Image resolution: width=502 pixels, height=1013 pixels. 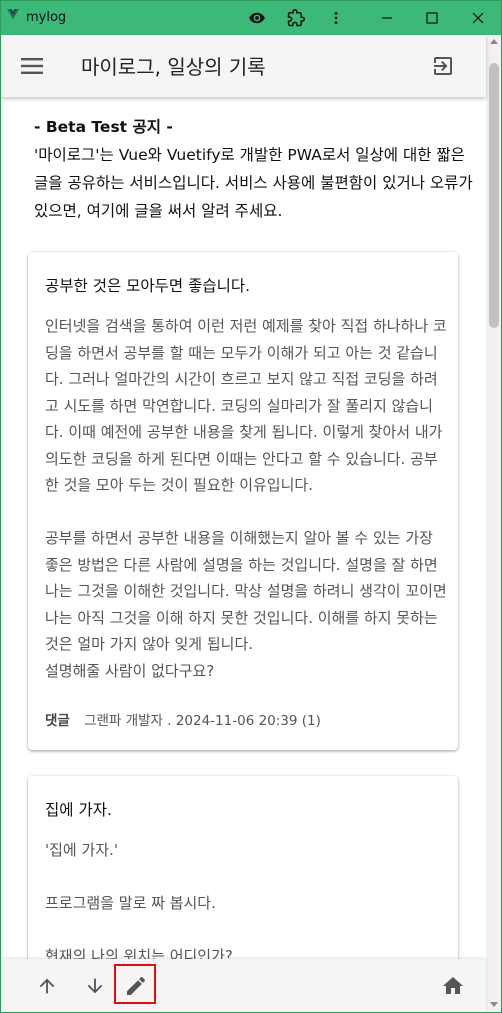 What do you see at coordinates (46, 17) in the screenshot?
I see `window-title: mylog` at bounding box center [46, 17].